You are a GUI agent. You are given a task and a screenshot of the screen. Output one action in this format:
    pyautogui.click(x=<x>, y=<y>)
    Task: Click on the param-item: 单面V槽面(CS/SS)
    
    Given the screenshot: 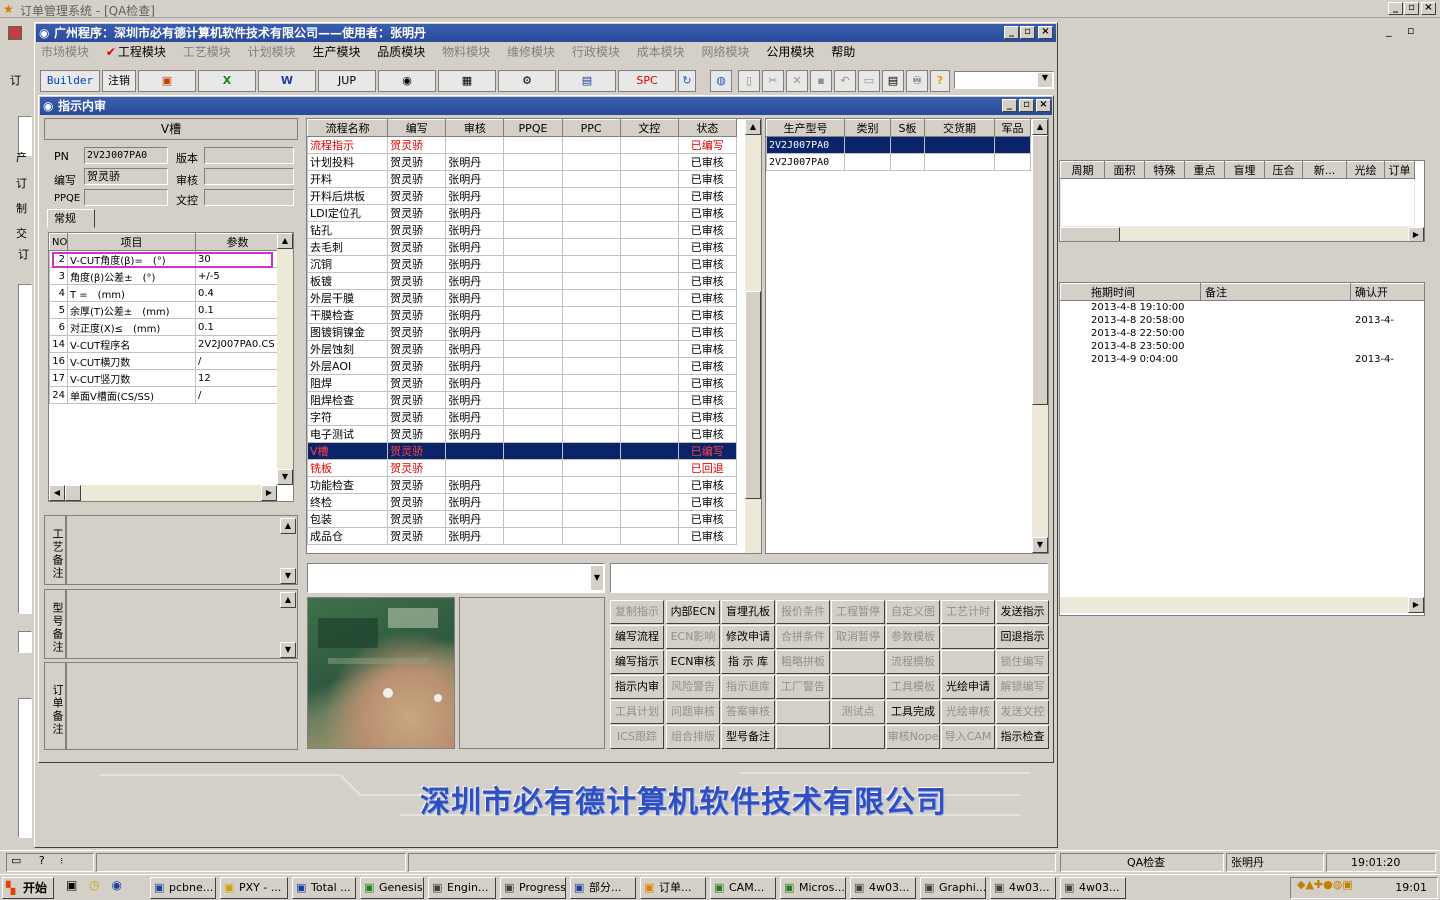 What is the action you would take?
    pyautogui.click(x=131, y=395)
    